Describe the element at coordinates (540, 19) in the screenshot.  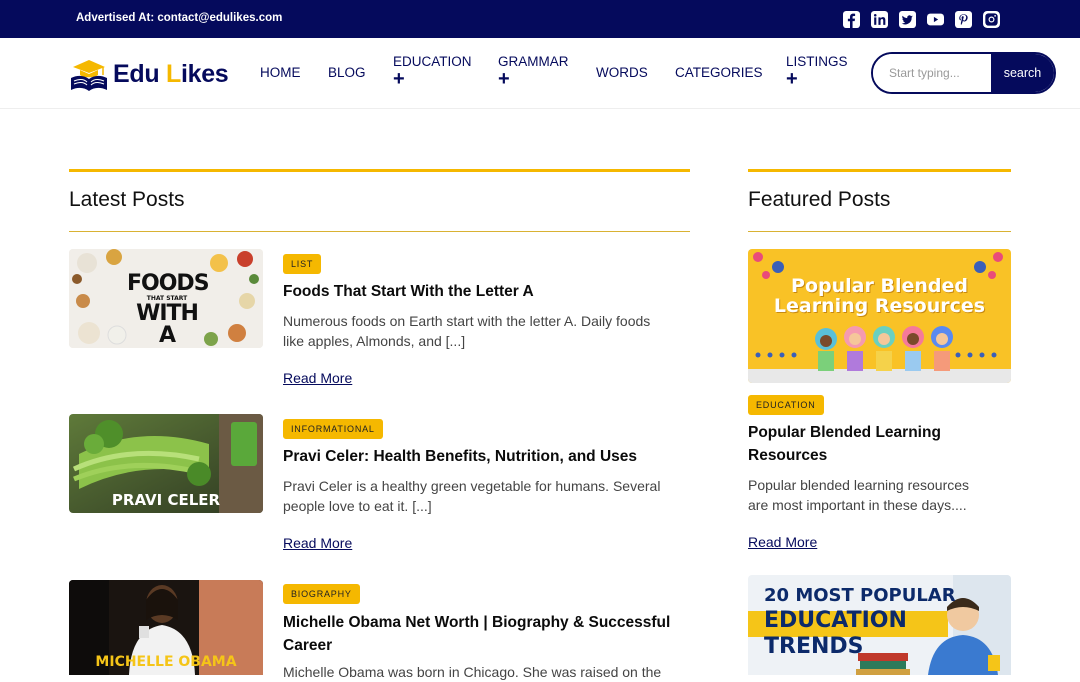
I see `top-bar: Advertised At: contact@edulikes.com` at that location.